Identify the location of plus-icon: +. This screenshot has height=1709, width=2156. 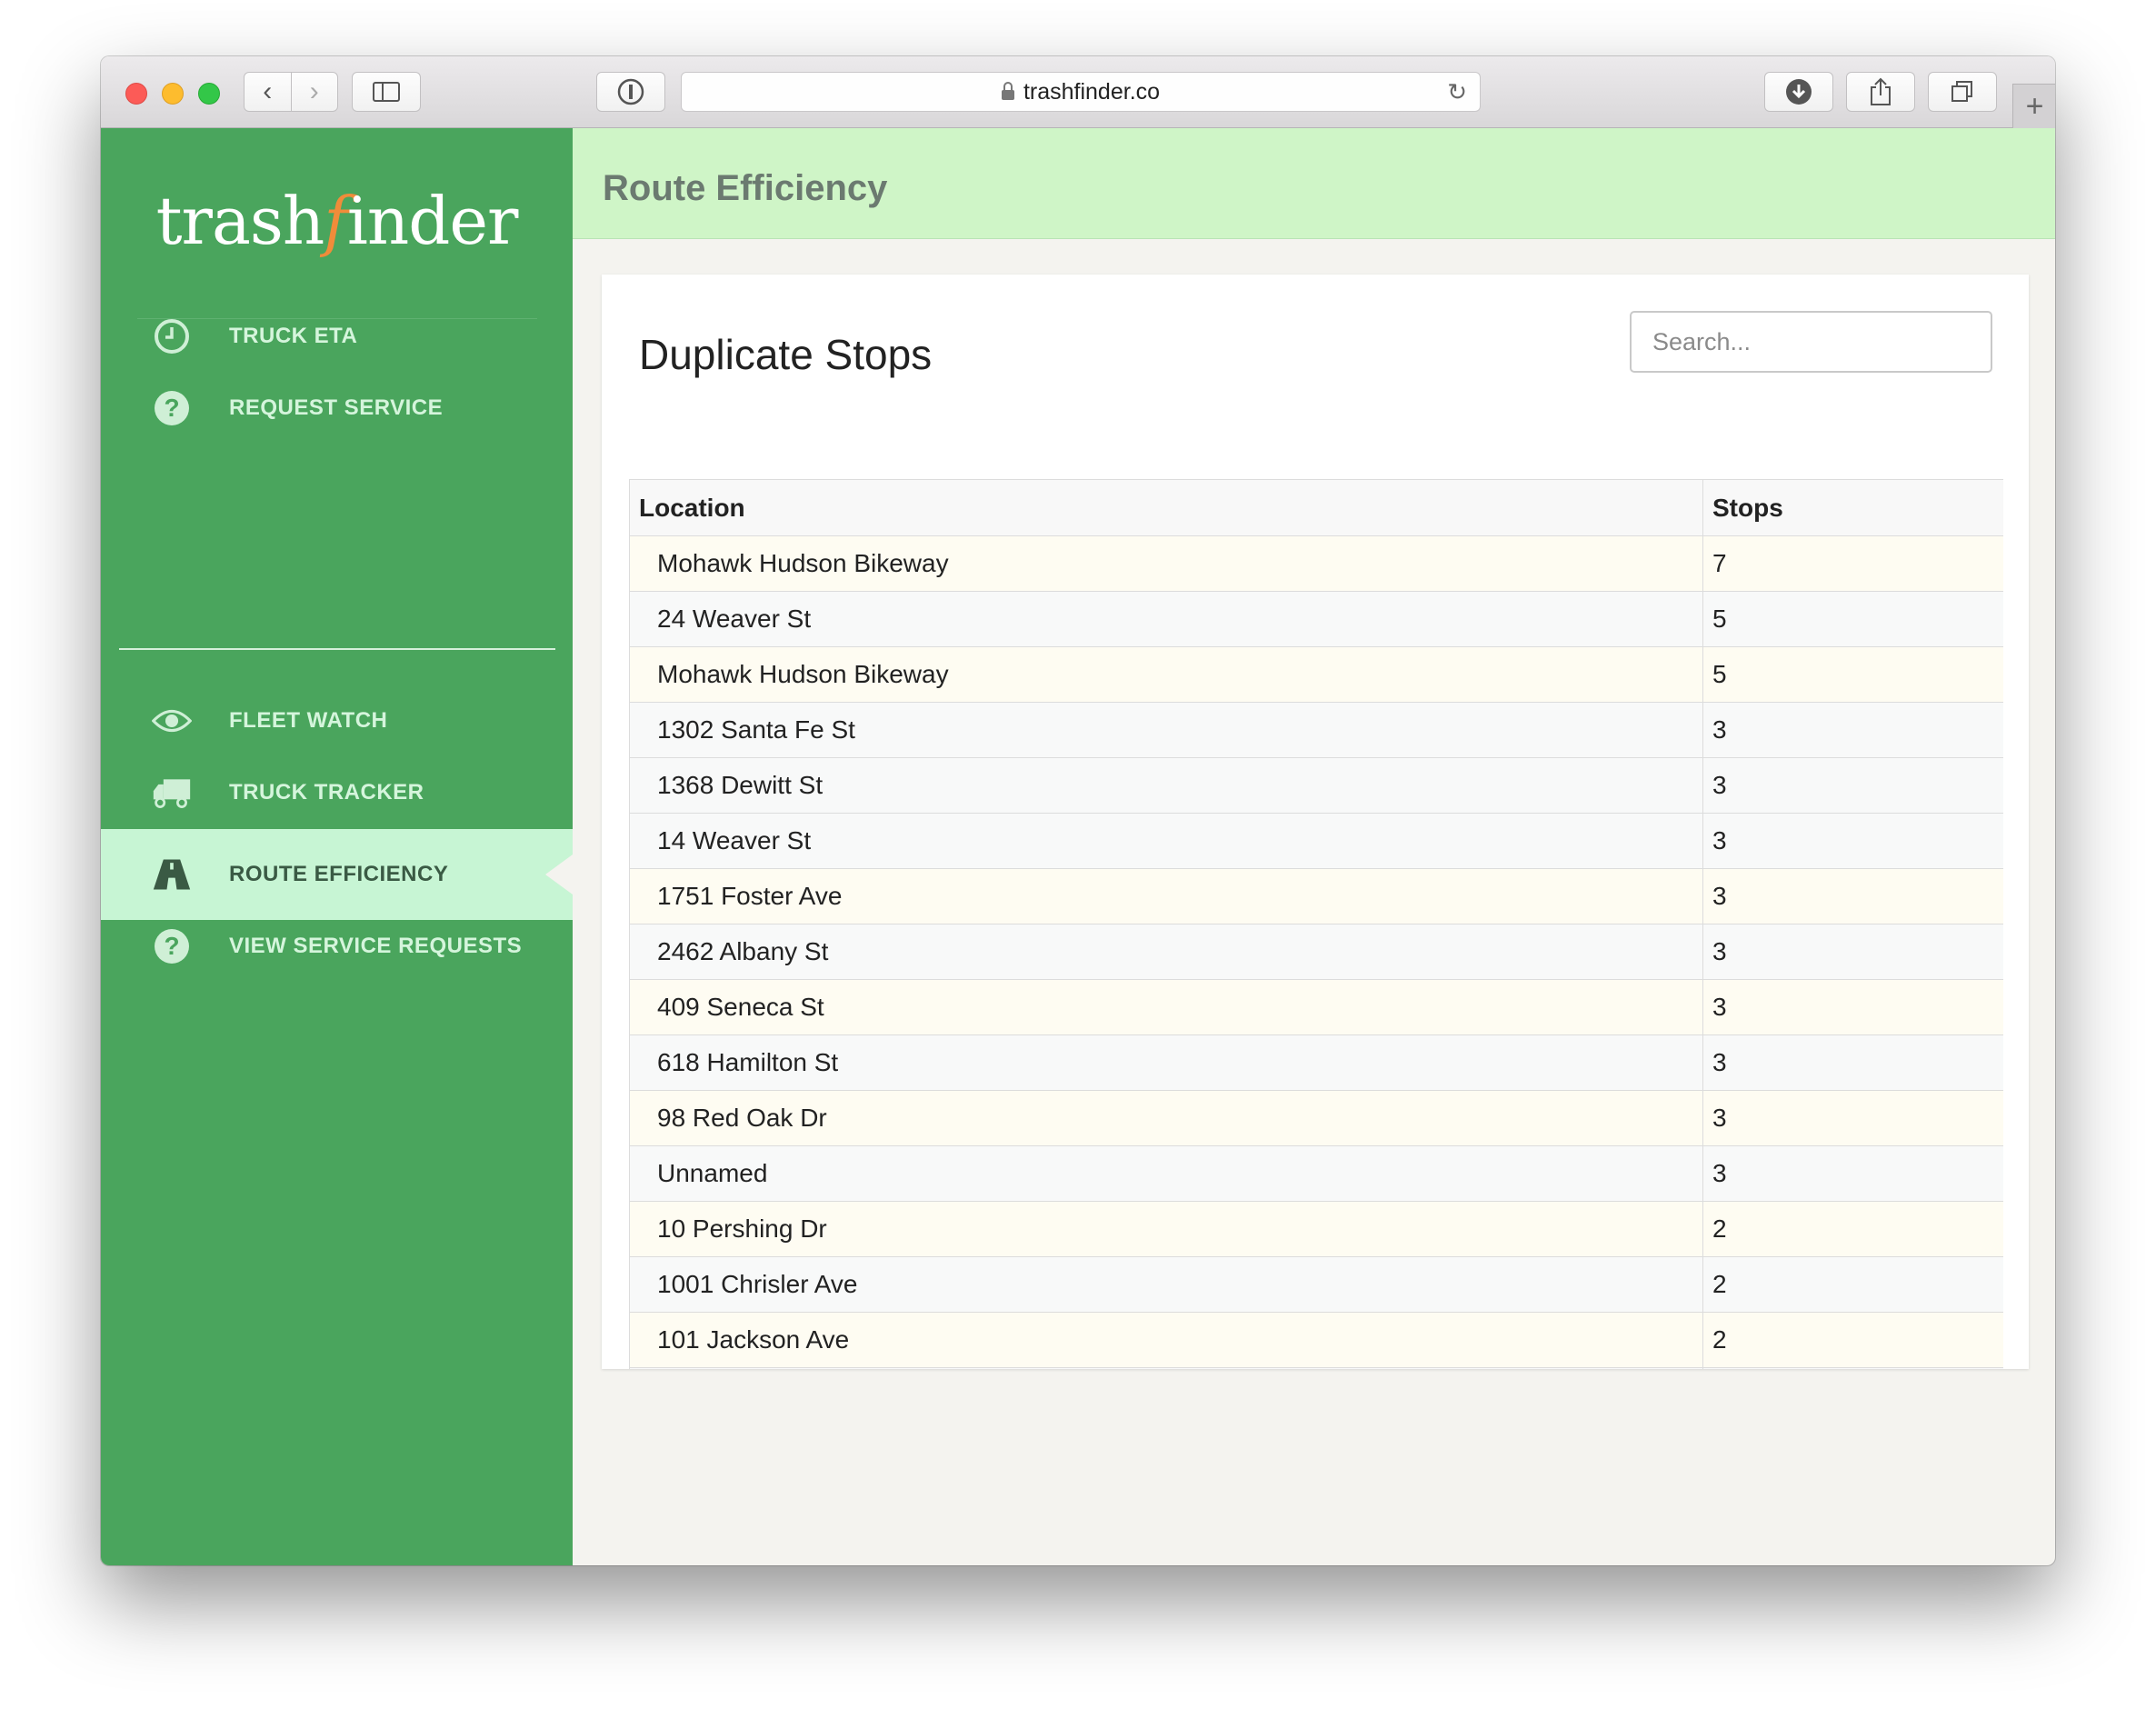
(2035, 106).